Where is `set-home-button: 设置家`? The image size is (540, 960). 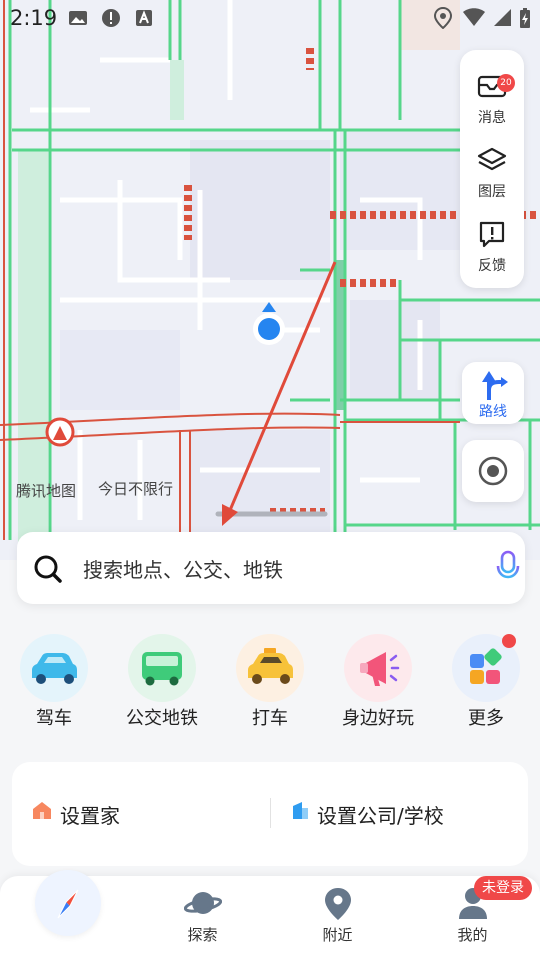
set-home-button: 设置家 is located at coordinates (90, 814).